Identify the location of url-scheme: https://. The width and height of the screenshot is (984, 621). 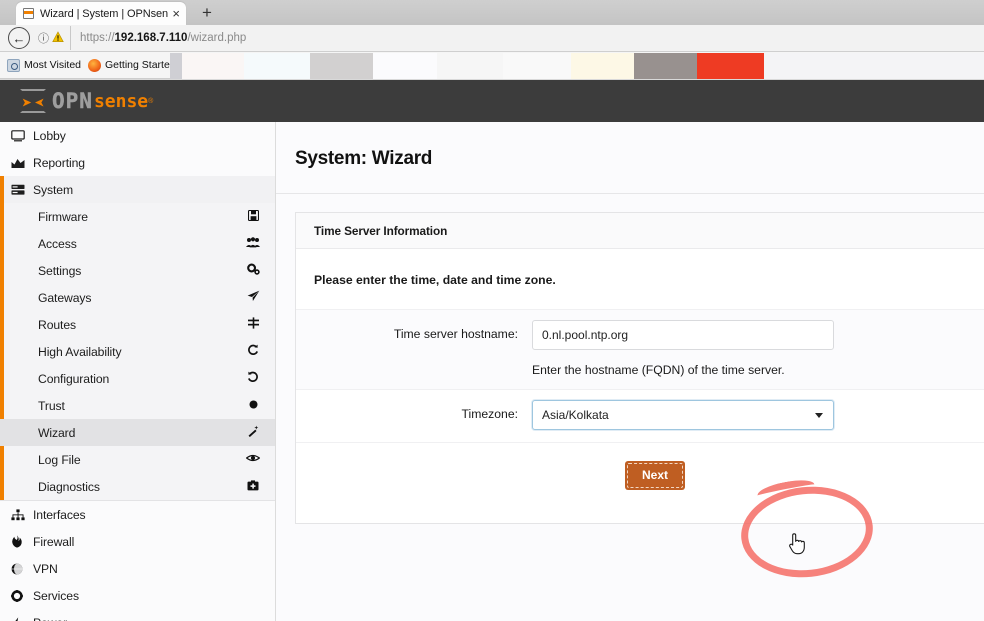
(97, 38).